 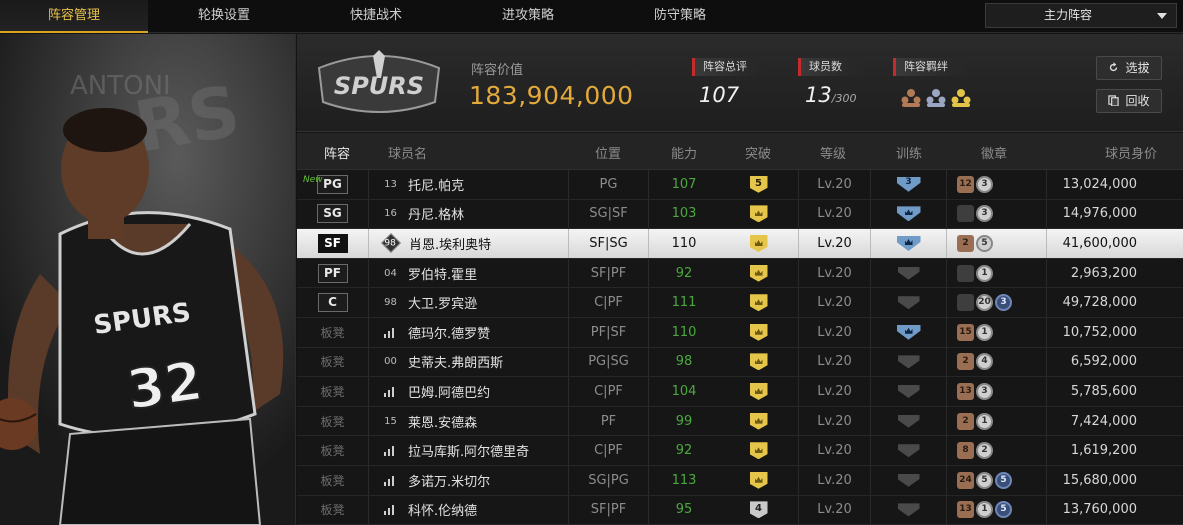 What do you see at coordinates (740, 244) in the screenshot?
I see `table-row: SF 98 肖恩.埃利奥特 SF|SG 110 Lv.20 2 5 41,600,000` at bounding box center [740, 244].